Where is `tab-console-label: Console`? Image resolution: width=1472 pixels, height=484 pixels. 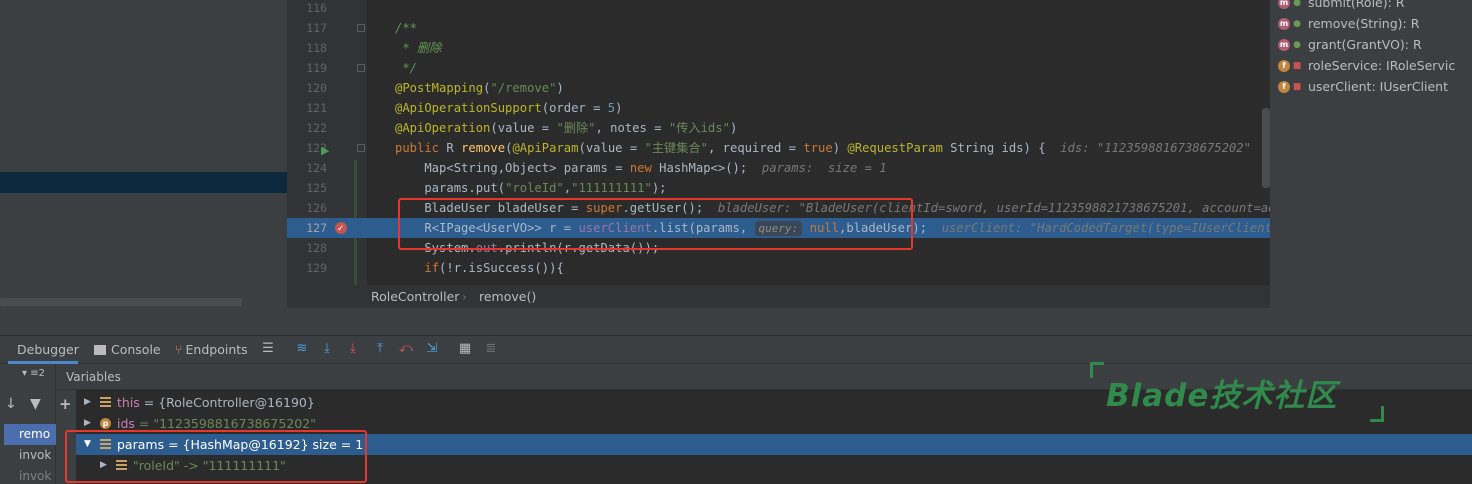 tab-console-label: Console is located at coordinates (136, 349).